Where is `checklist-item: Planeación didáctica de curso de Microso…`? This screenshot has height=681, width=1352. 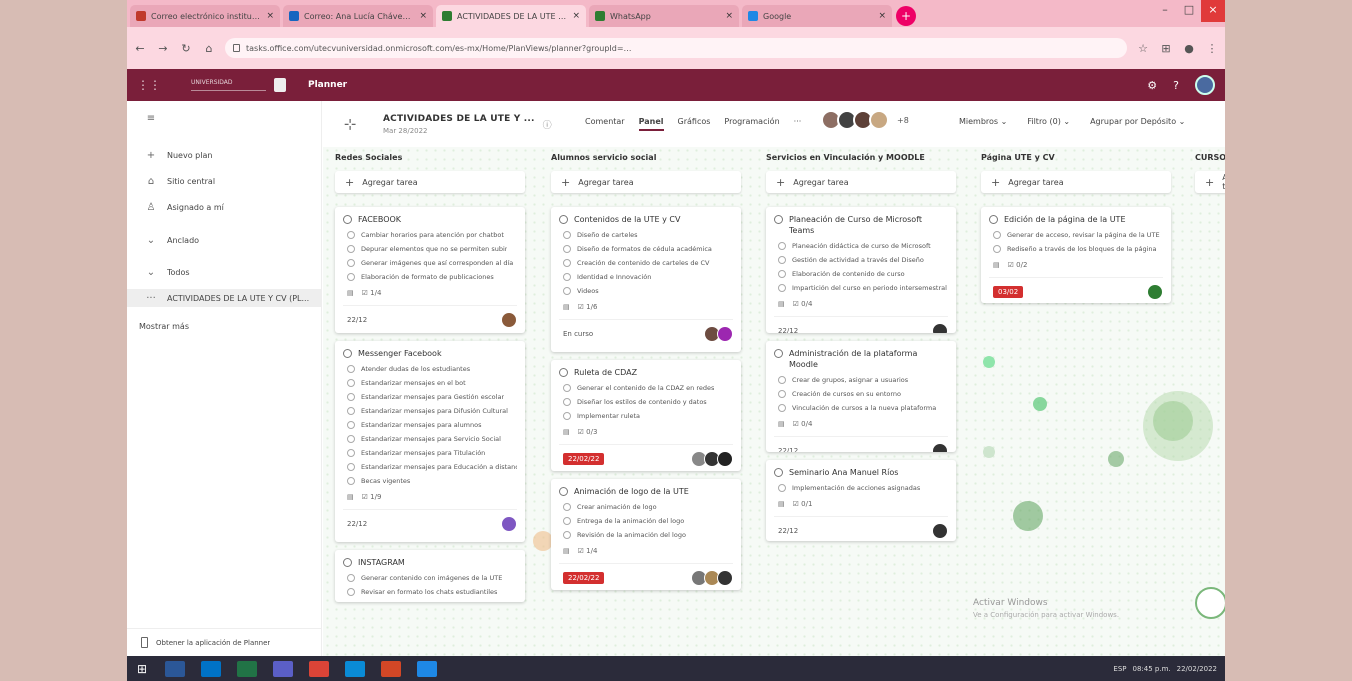
checklist-item: Planeación didáctica de curso de Microso… is located at coordinates (861, 246).